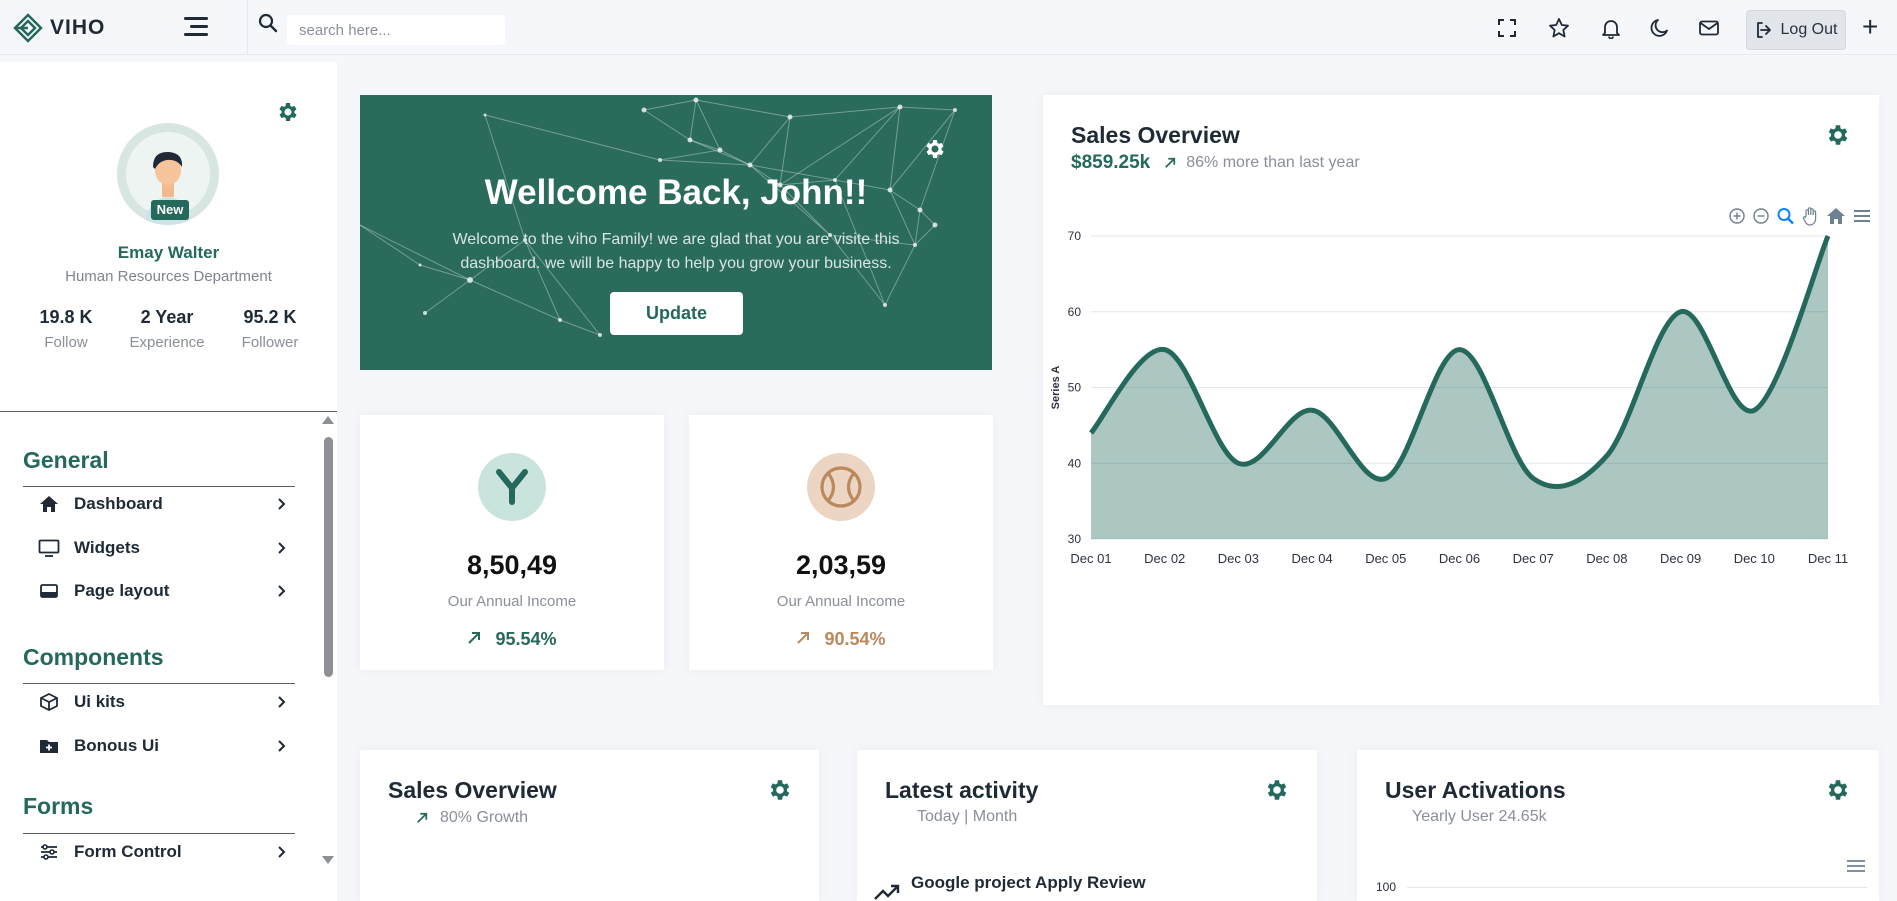 This screenshot has height=901, width=1897. I want to click on card-title: User Activations, so click(1475, 790).